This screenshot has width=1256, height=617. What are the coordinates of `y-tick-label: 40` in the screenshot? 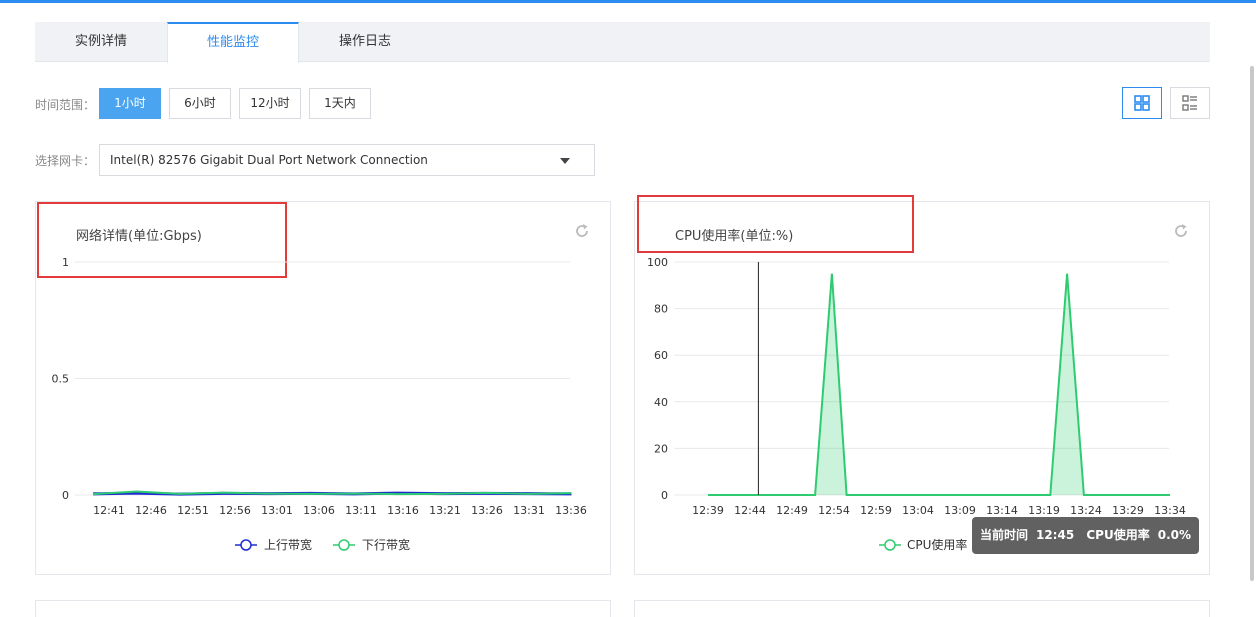 It's located at (661, 402).